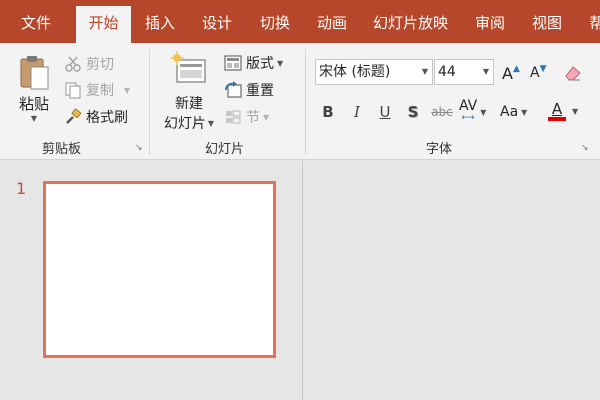 The height and width of the screenshot is (400, 600). What do you see at coordinates (140, 148) in the screenshot?
I see `clipboard-launcher-icon: ↘` at bounding box center [140, 148].